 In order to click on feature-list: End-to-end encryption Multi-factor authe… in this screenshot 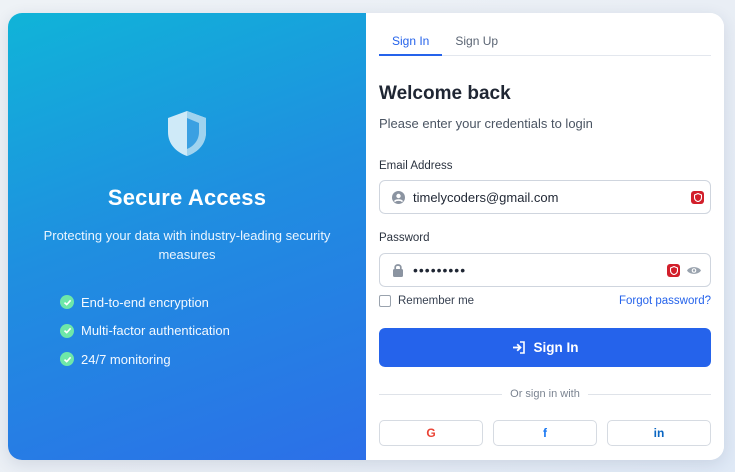, I will do `click(145, 331)`.